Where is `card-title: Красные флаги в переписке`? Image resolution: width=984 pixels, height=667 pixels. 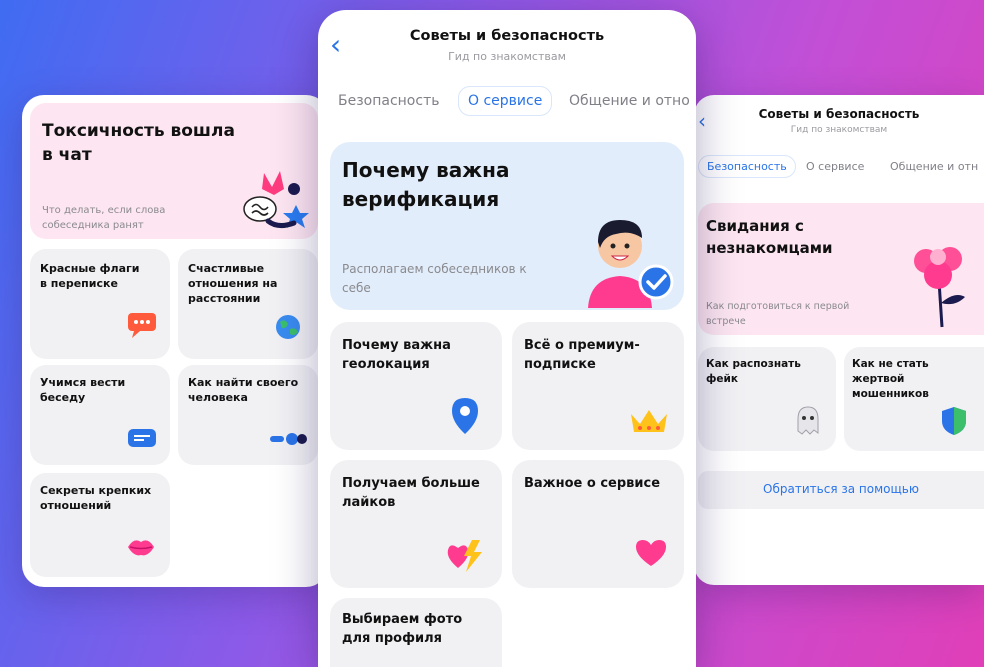
card-title: Красные флаги в переписке is located at coordinates (90, 276).